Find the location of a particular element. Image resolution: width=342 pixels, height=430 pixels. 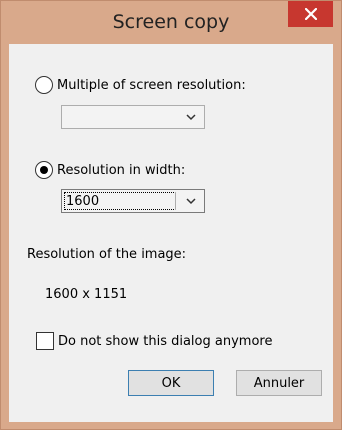

dont-show-checkbox is located at coordinates (45, 341).